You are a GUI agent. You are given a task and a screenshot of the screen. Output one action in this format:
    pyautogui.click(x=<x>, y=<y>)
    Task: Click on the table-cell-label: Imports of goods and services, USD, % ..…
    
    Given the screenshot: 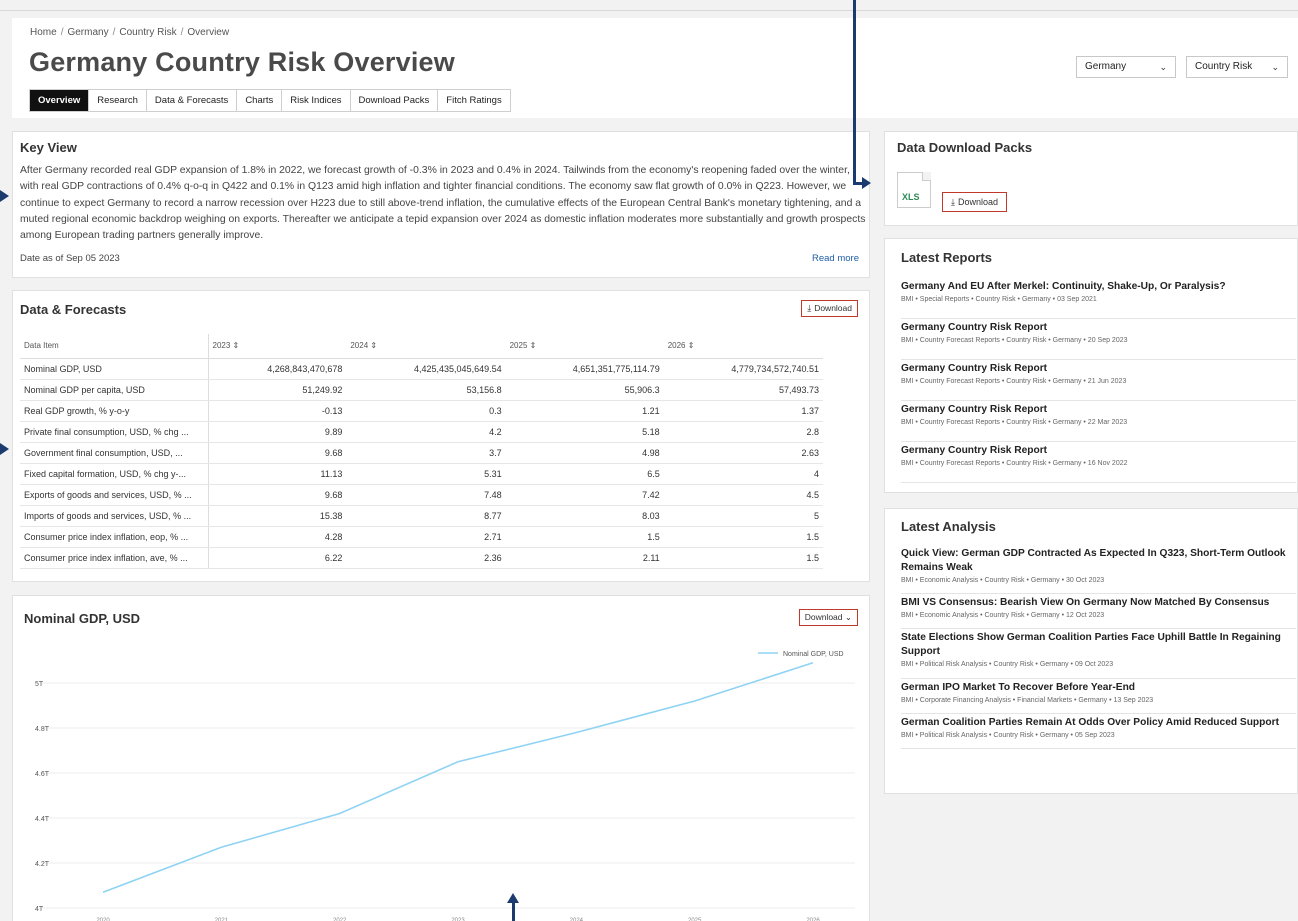 What is the action you would take?
    pyautogui.click(x=114, y=516)
    